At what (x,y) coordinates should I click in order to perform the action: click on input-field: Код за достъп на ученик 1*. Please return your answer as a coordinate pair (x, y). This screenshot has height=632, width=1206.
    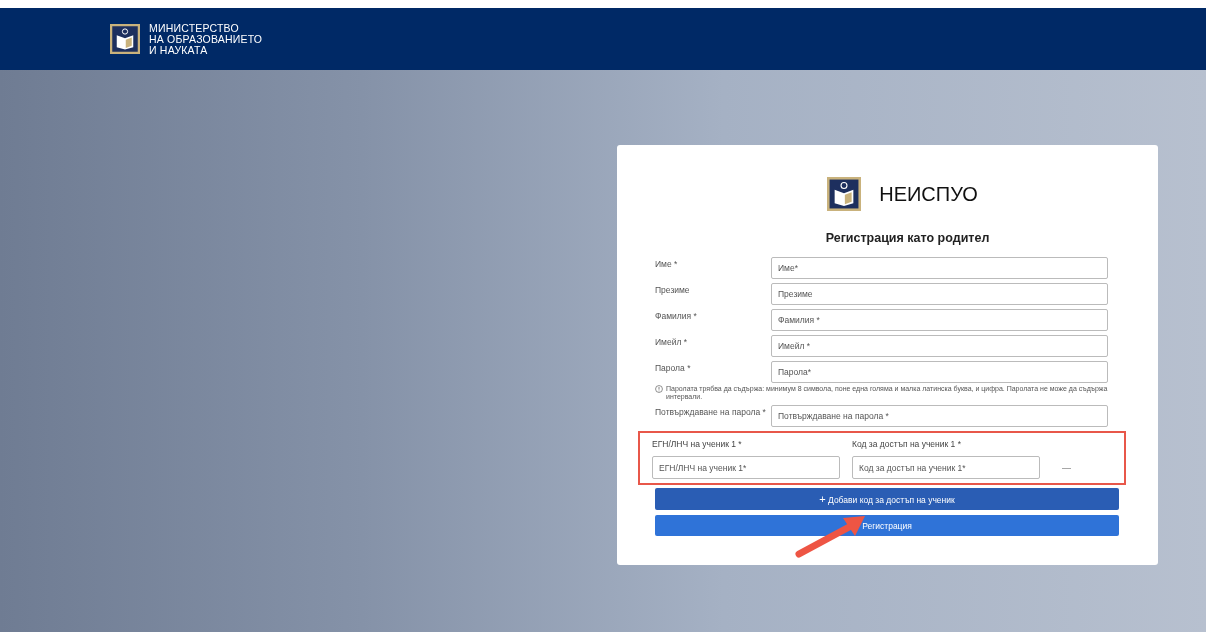
    Looking at the image, I should click on (946, 467).